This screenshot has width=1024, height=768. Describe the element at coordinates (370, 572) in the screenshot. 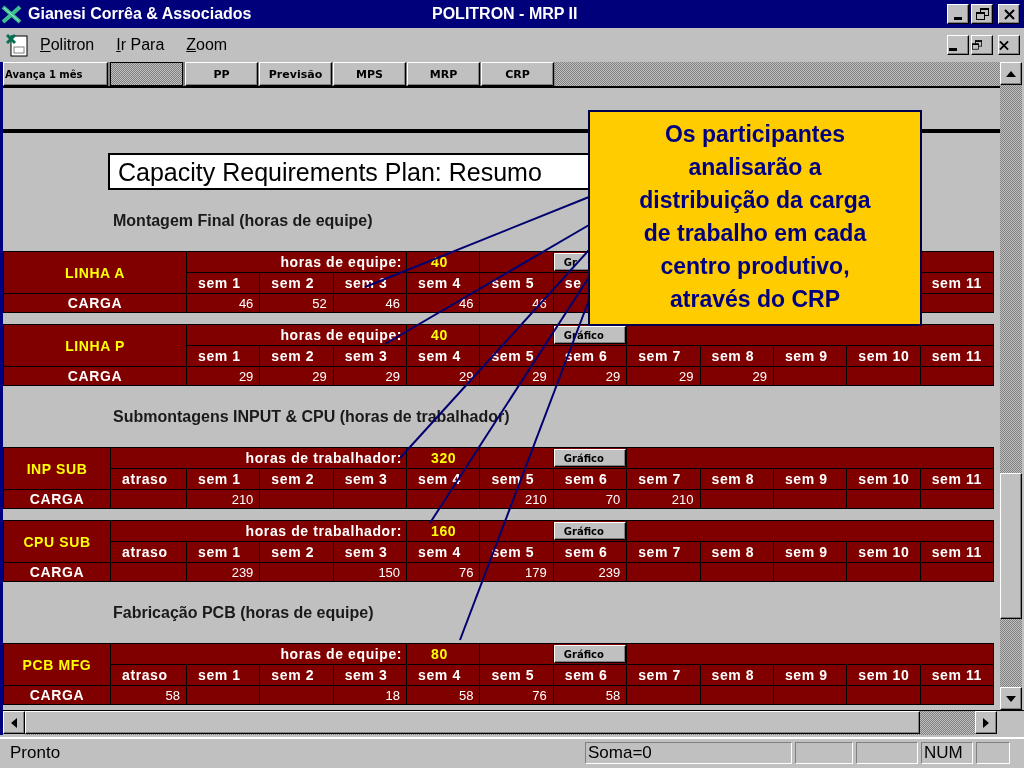

I see `table-cell: 150` at that location.